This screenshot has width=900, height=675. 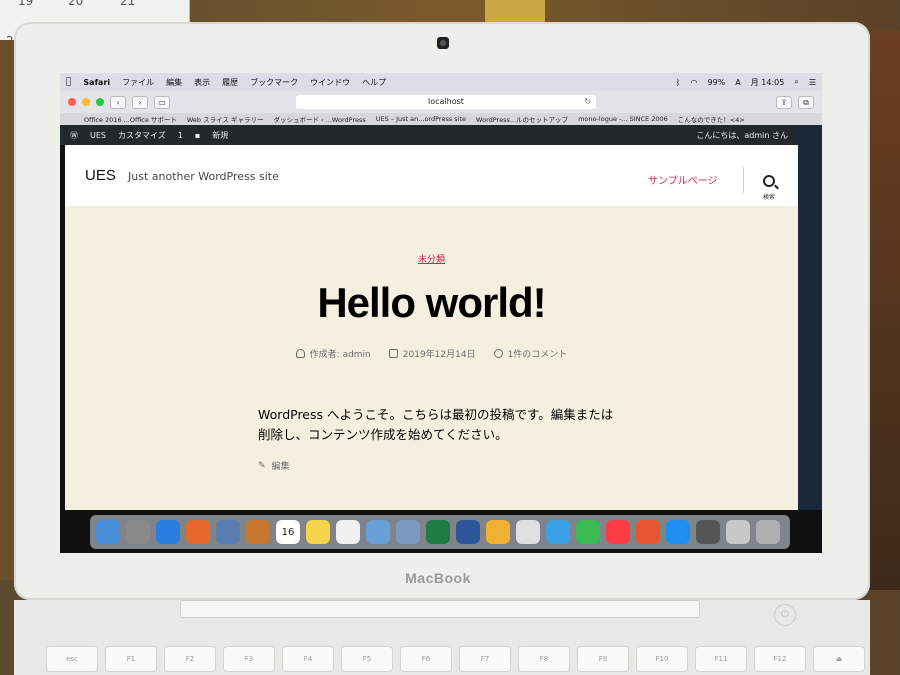 What do you see at coordinates (768, 82) in the screenshot?
I see `menu-clock: 月 14:05` at bounding box center [768, 82].